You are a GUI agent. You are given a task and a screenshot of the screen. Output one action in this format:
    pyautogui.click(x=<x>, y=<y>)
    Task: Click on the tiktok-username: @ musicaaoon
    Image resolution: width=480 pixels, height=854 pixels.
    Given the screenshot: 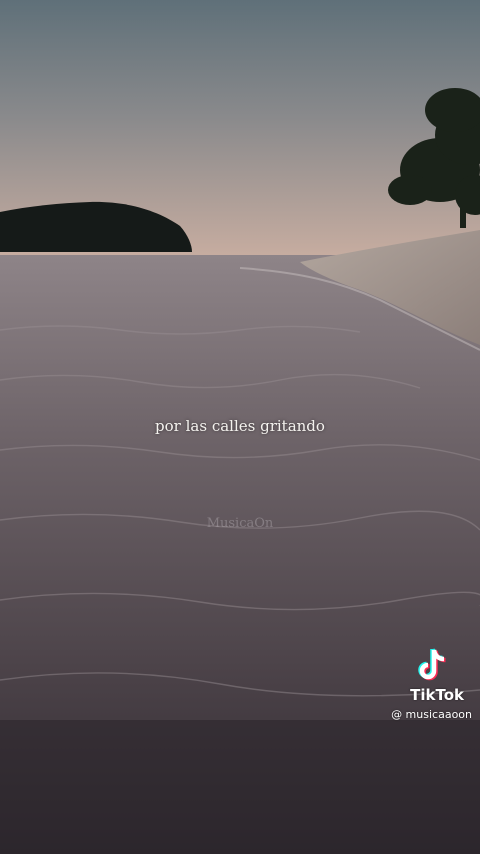 What is the action you would take?
    pyautogui.click(x=431, y=714)
    